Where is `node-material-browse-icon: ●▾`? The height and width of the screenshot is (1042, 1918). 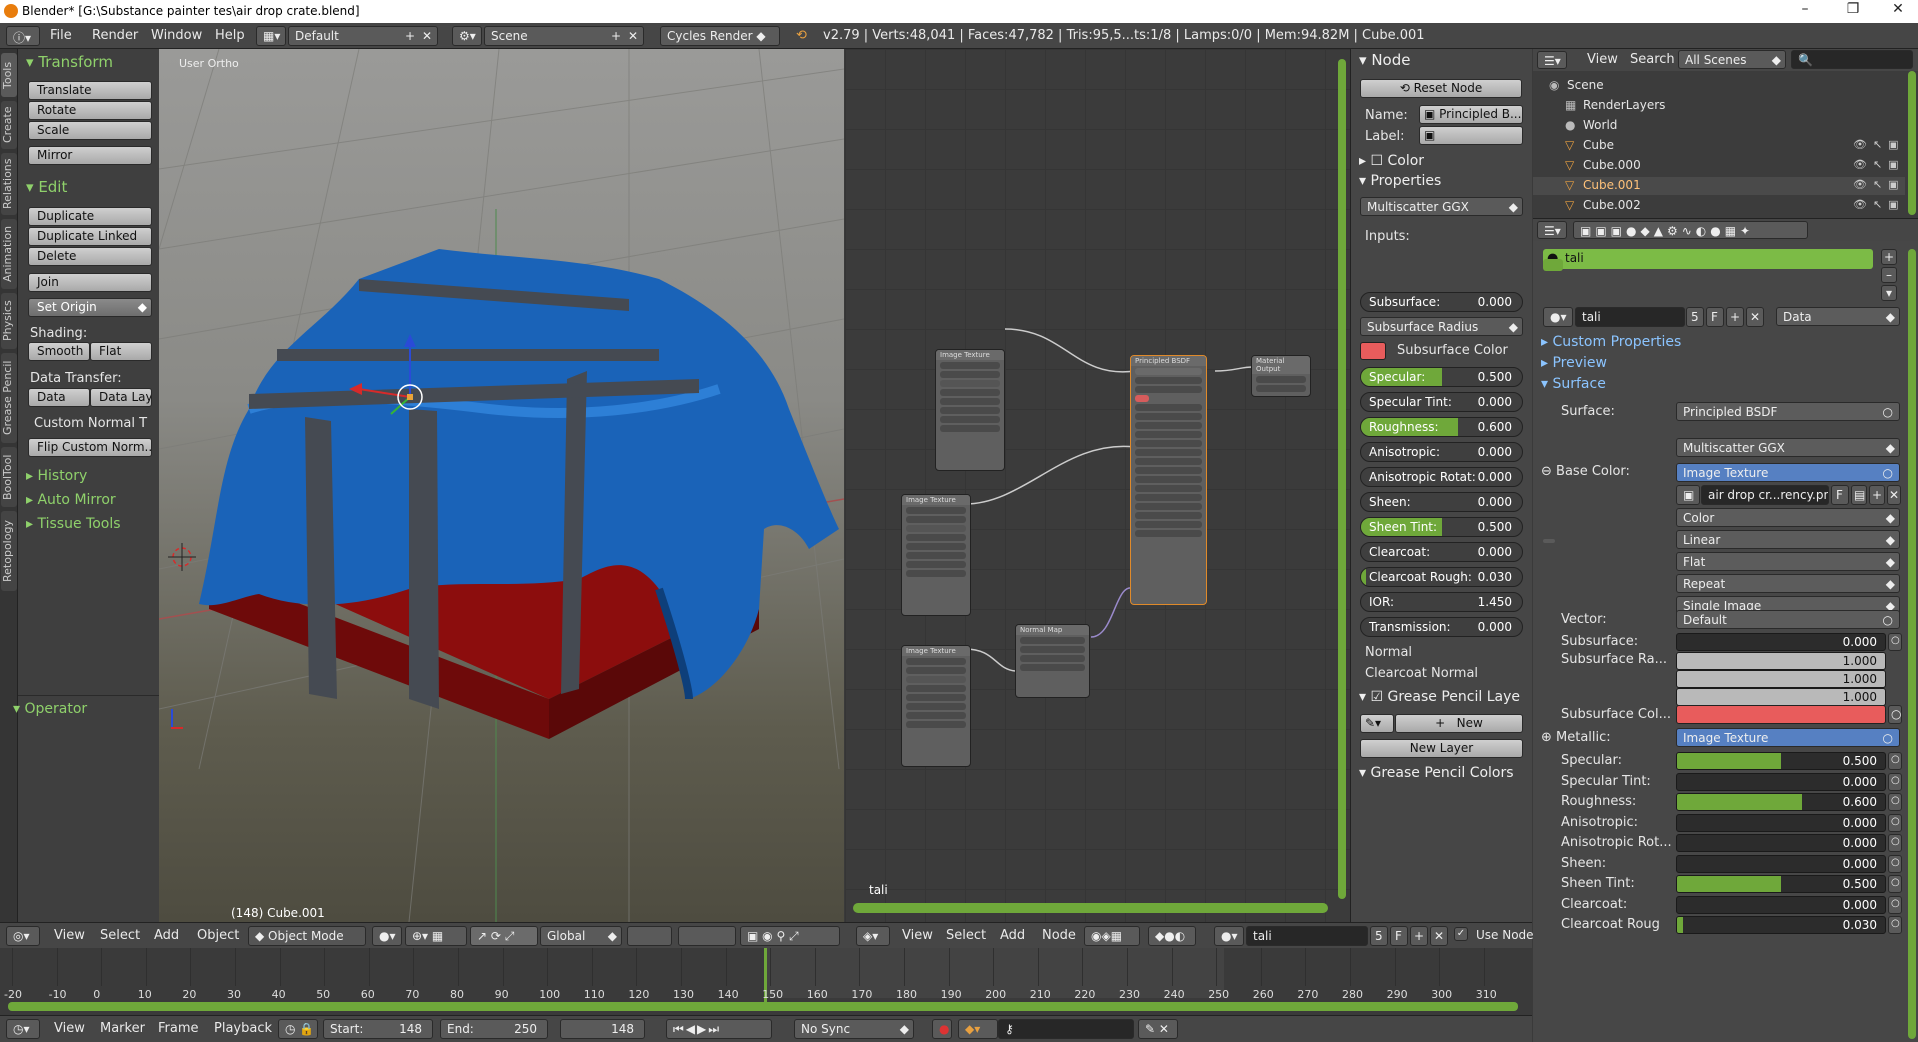 node-material-browse-icon: ●▾ is located at coordinates (1229, 936).